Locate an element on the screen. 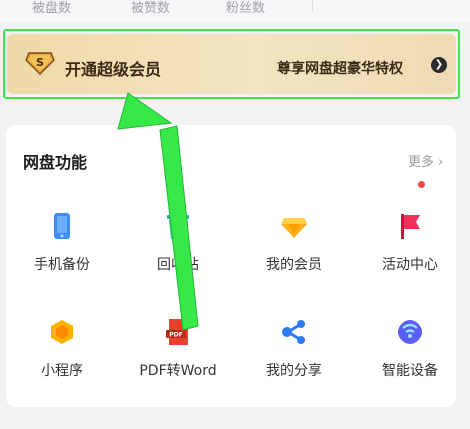  feature-label: 我的分享 is located at coordinates (294, 371).